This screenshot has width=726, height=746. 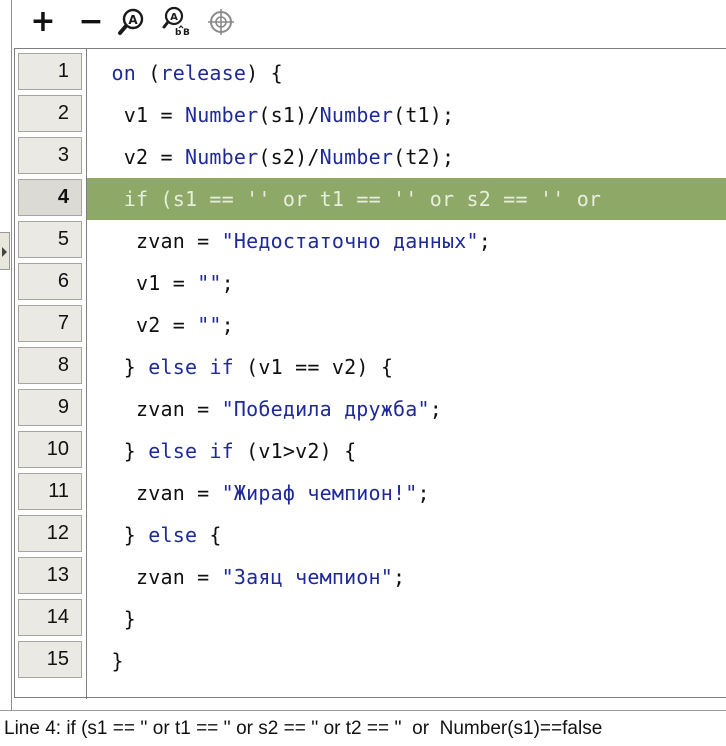 I want to click on line-number: 5, so click(x=50, y=239).